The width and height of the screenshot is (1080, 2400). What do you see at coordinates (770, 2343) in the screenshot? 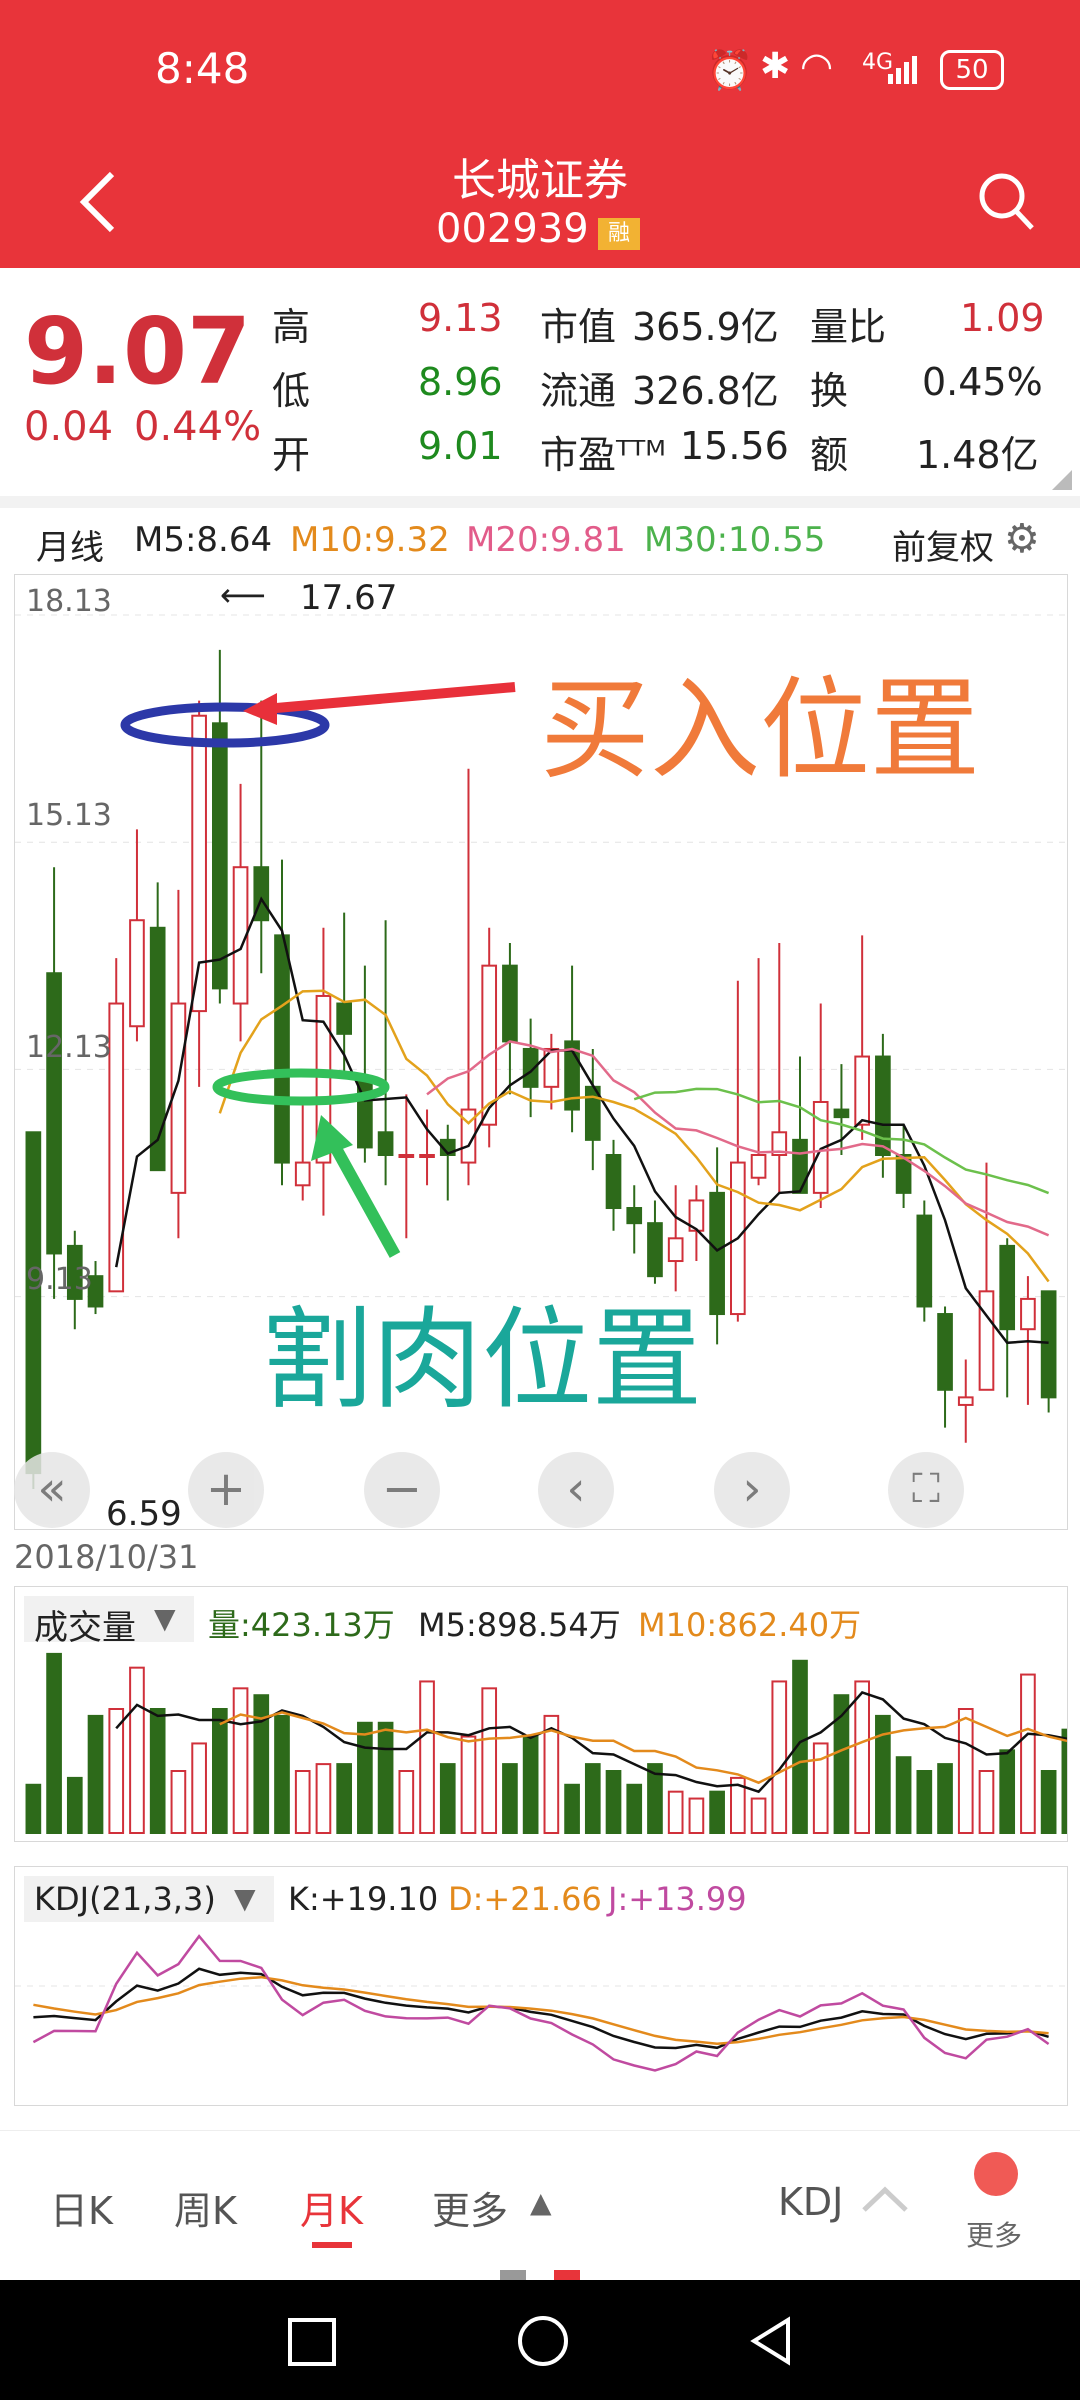
I see `back-nav-icon` at bounding box center [770, 2343].